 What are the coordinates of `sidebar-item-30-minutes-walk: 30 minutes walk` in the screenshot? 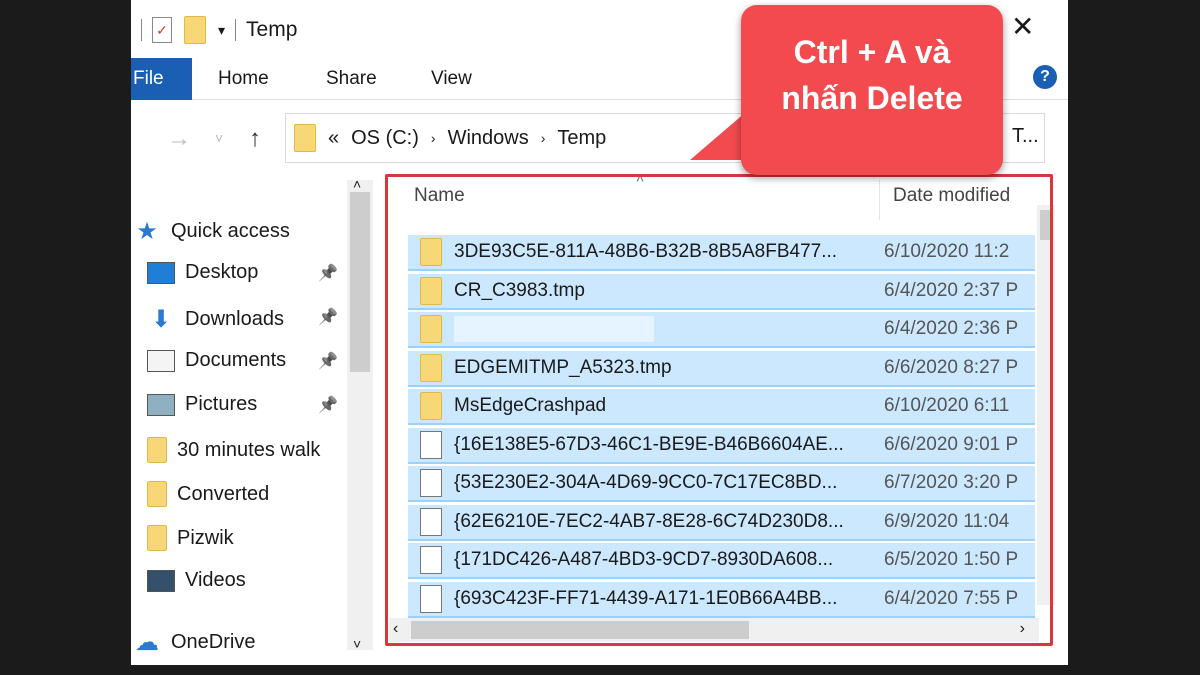 It's located at (233, 450).